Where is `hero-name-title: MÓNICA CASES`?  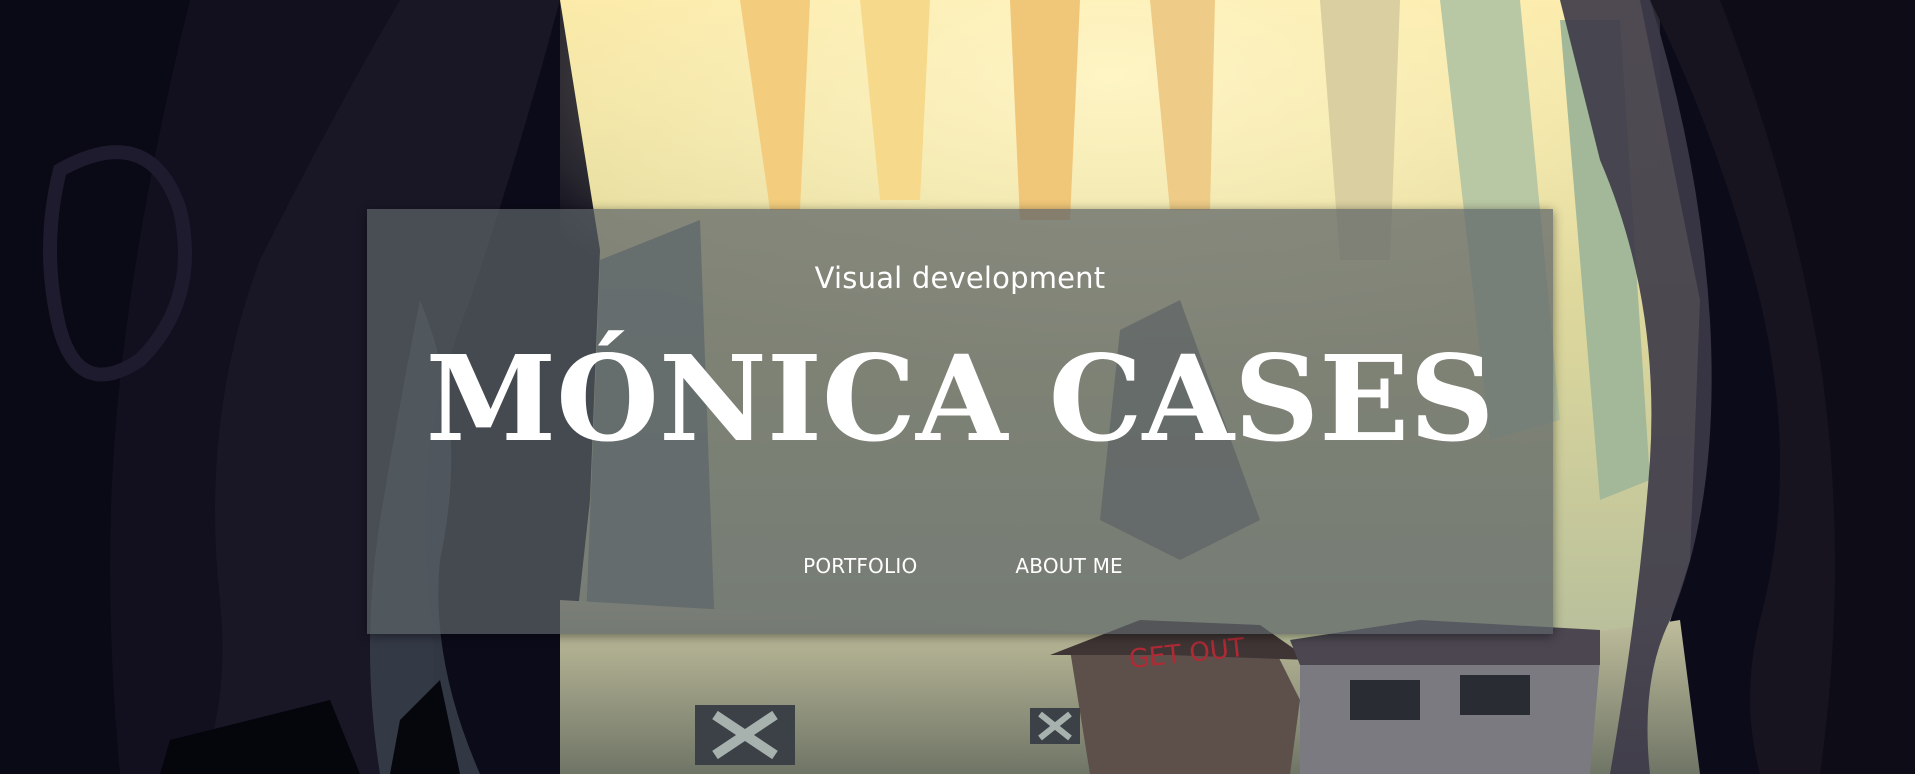
hero-name-title: MÓNICA CASES is located at coordinates (960, 398).